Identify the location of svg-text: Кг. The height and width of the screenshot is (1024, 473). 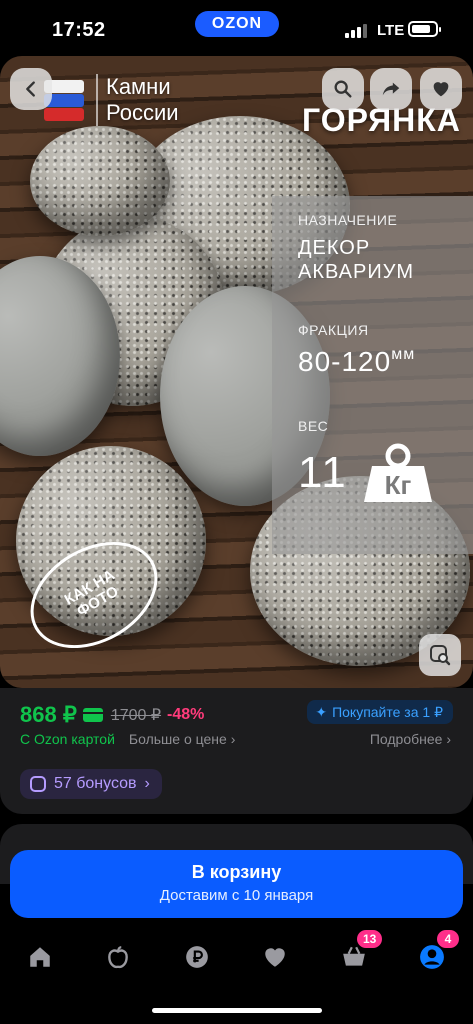
(397, 485).